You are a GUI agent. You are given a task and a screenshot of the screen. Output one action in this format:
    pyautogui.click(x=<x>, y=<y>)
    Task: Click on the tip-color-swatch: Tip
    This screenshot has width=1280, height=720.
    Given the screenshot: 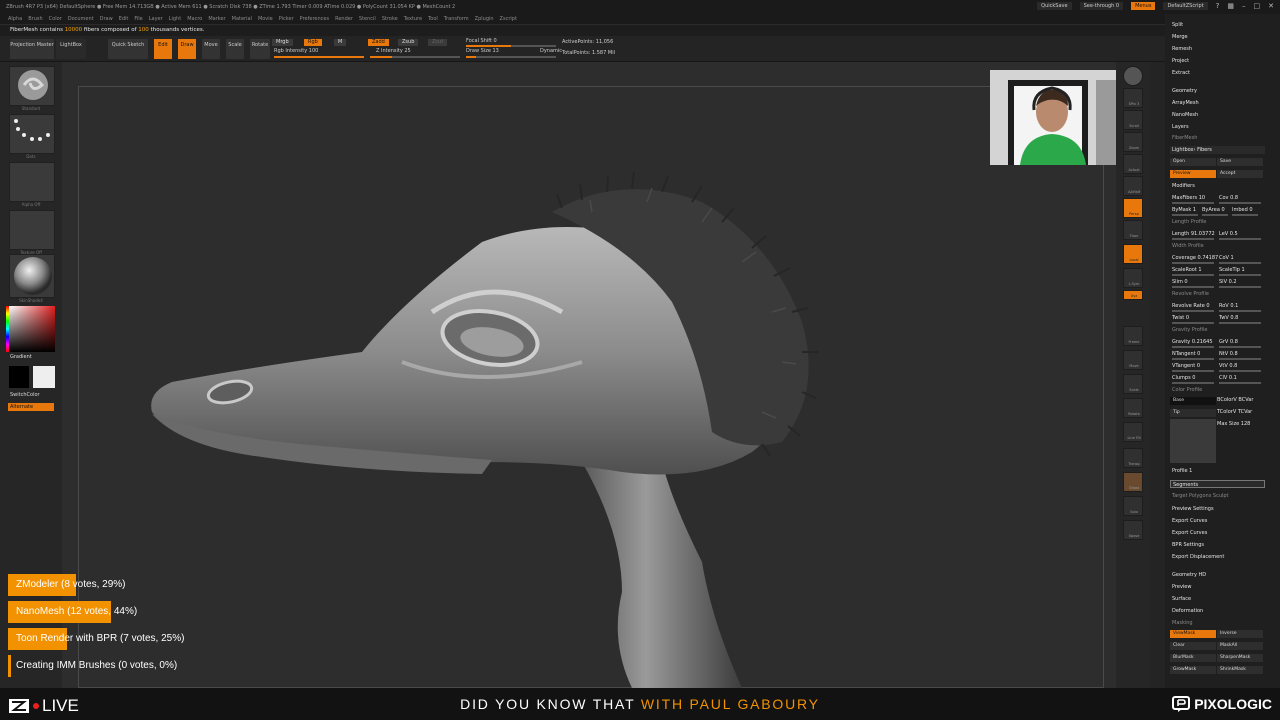 What is the action you would take?
    pyautogui.click(x=1193, y=413)
    